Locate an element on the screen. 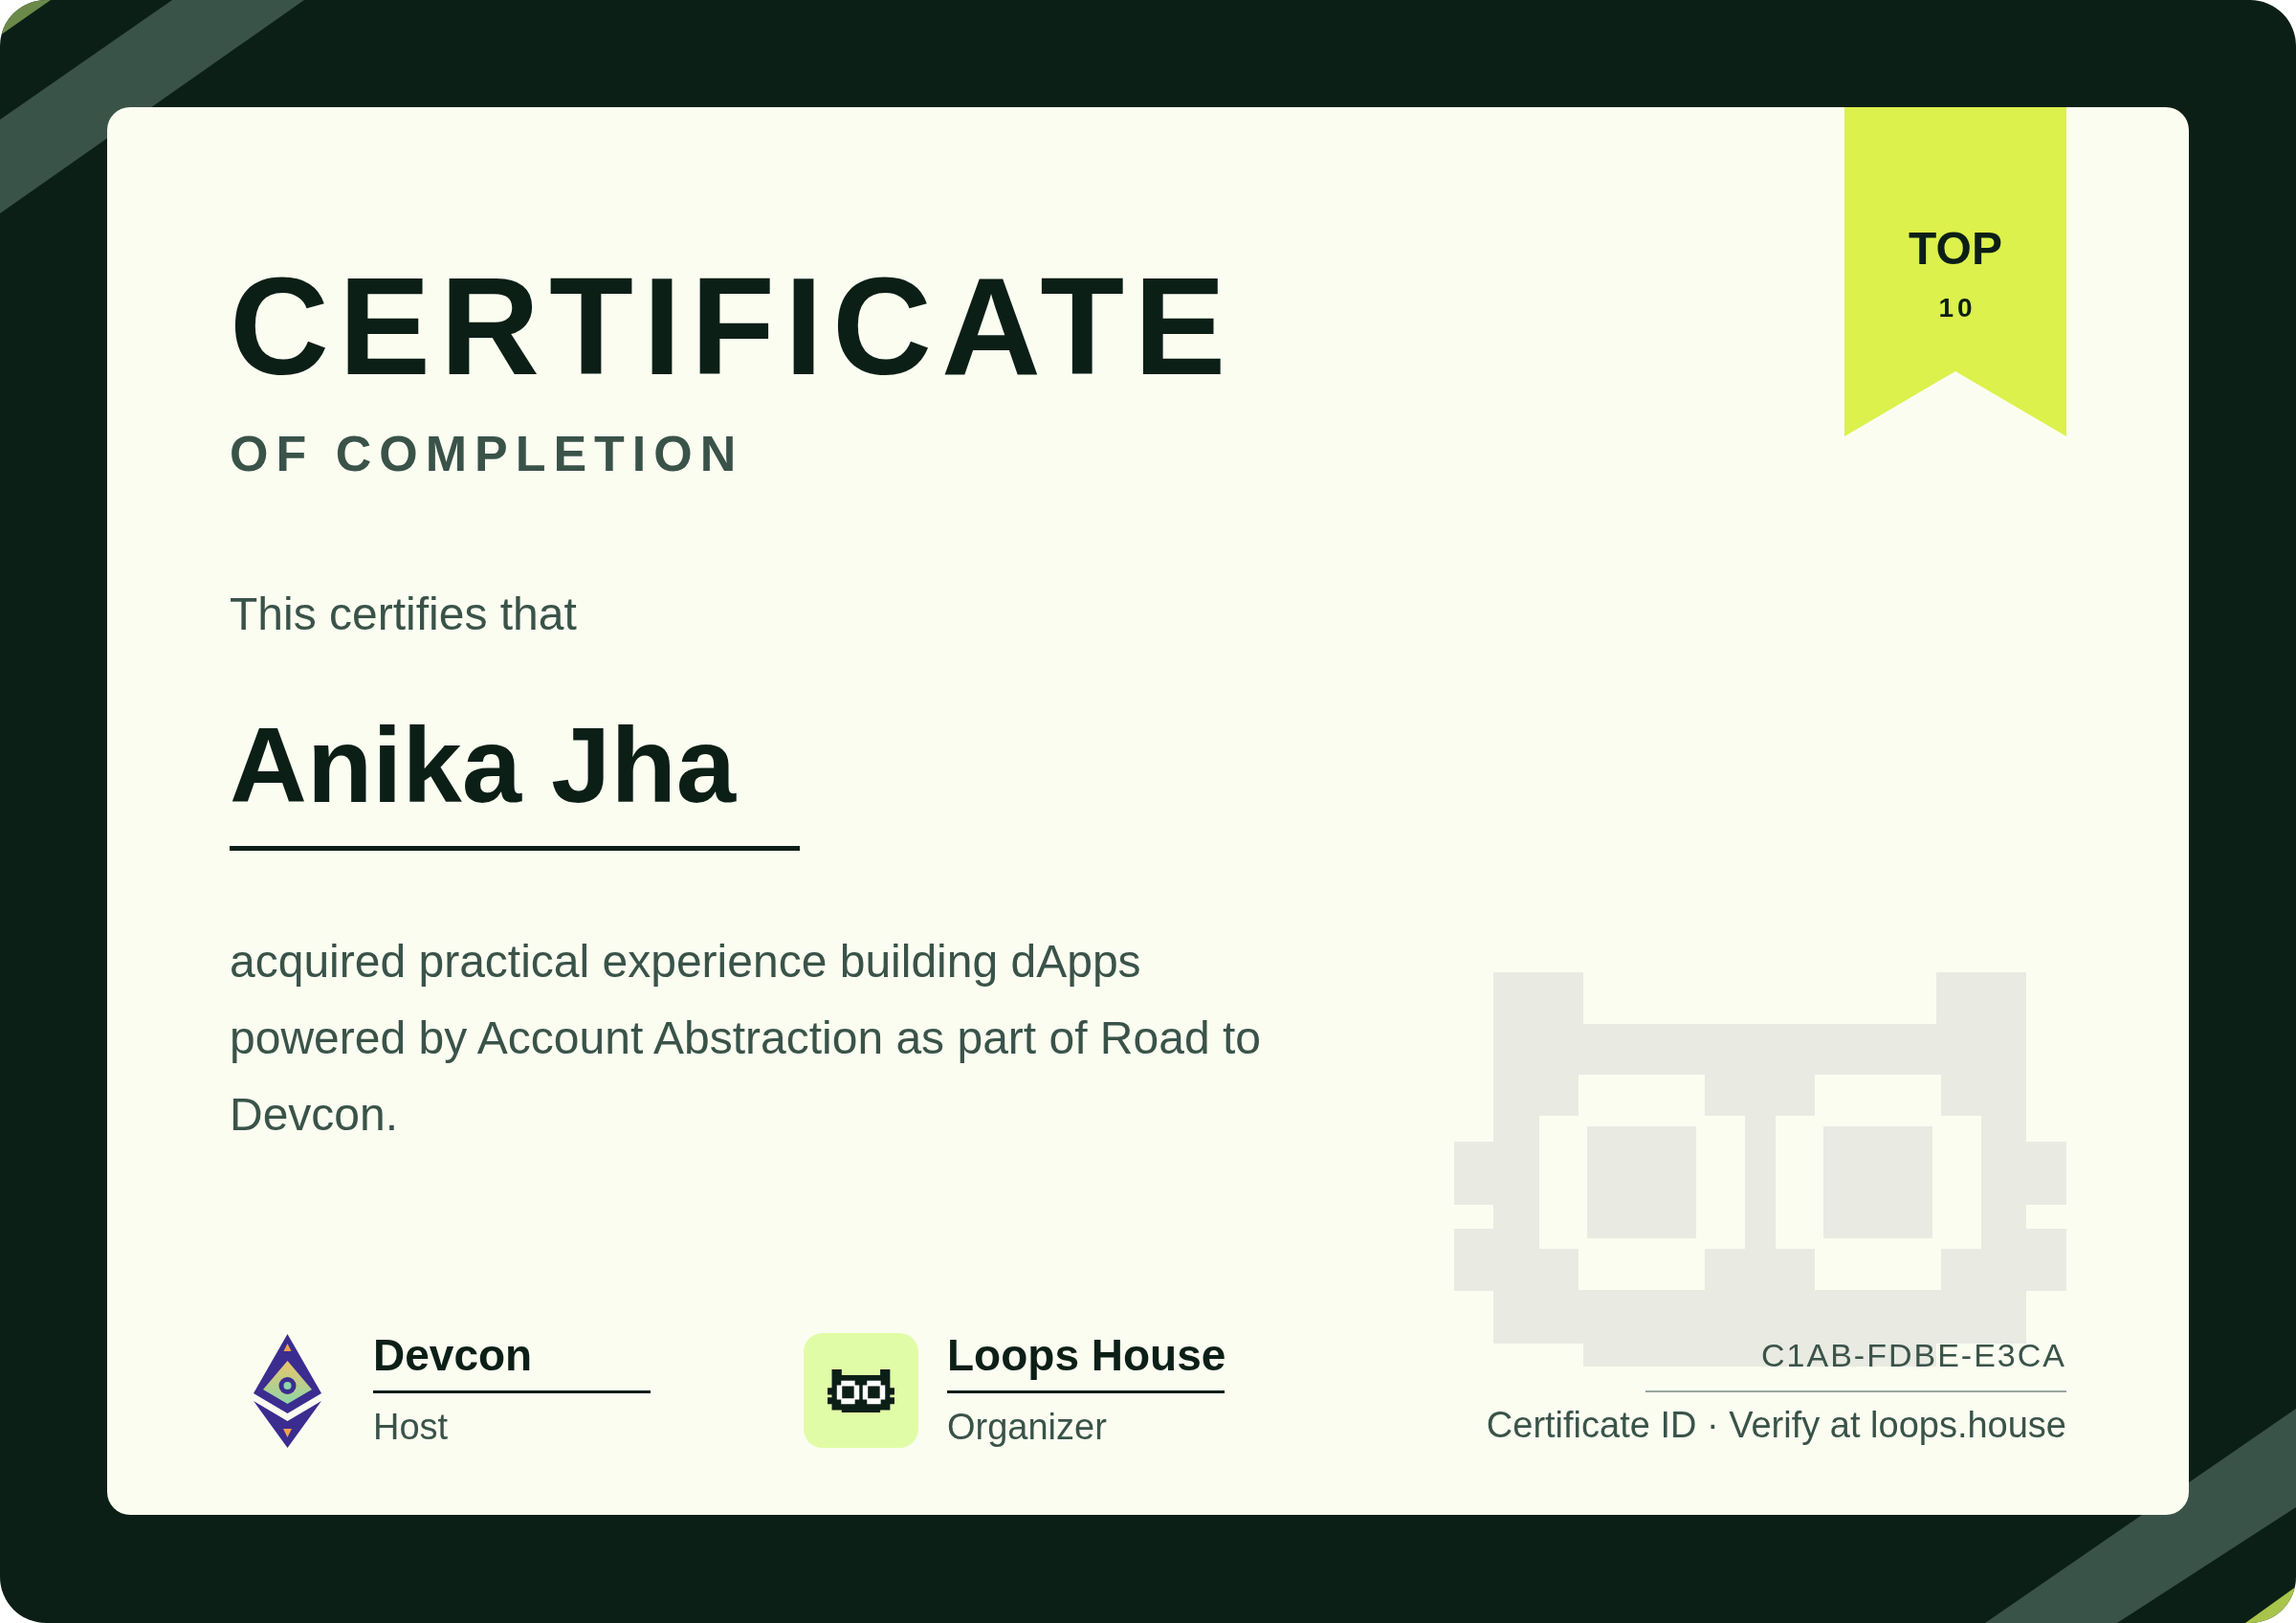 Image resolution: width=2296 pixels, height=1623 pixels. diamond-emblem-icon is located at coordinates (287, 1390).